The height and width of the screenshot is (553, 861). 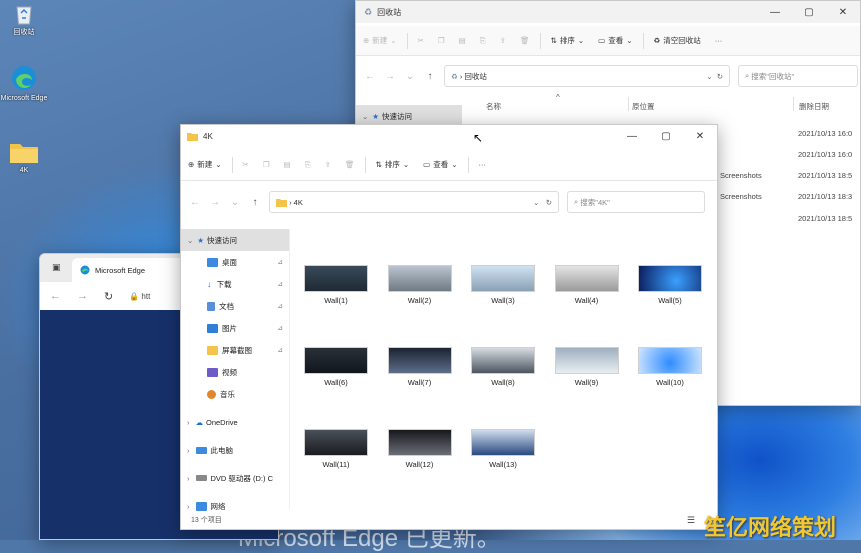 I want to click on explorer-address-bar: › 4K ⌄ ↻, so click(x=414, y=202).